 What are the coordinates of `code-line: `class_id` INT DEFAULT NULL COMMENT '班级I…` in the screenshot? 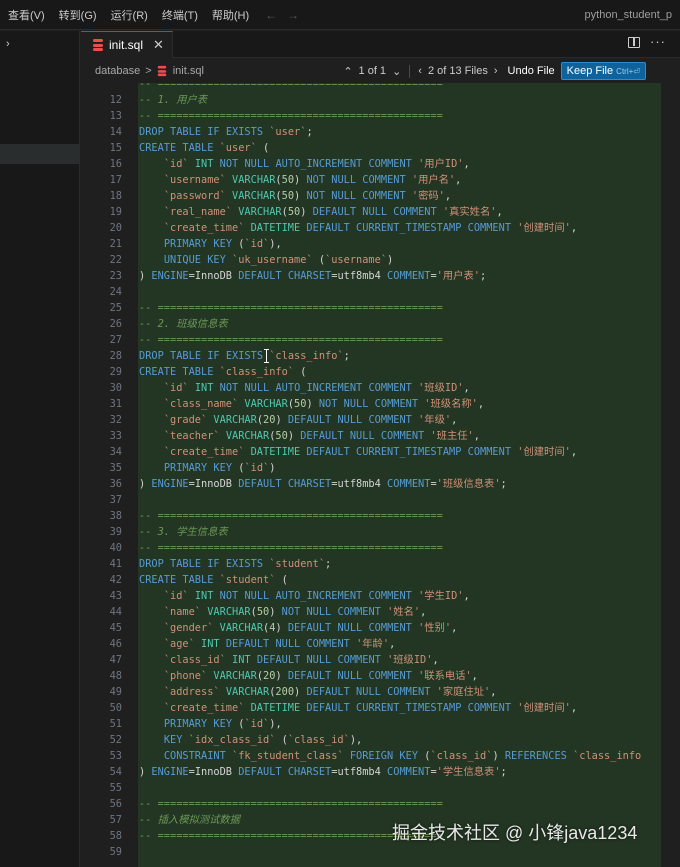 It's located at (301, 660).